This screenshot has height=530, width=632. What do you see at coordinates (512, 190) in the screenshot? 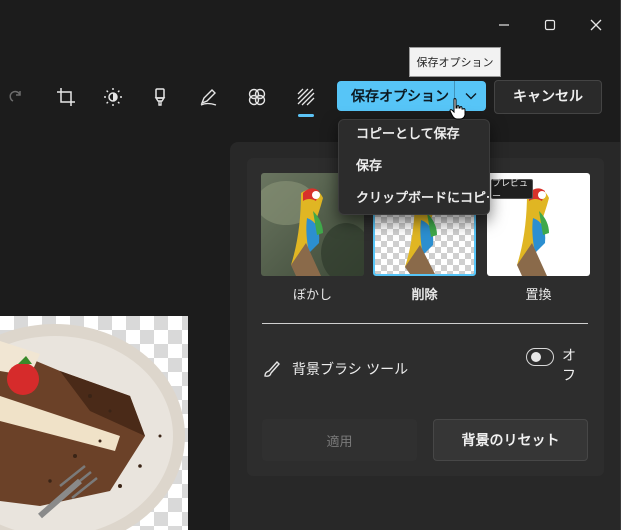
I see `preview-tooltip: プレビュー` at bounding box center [512, 190].